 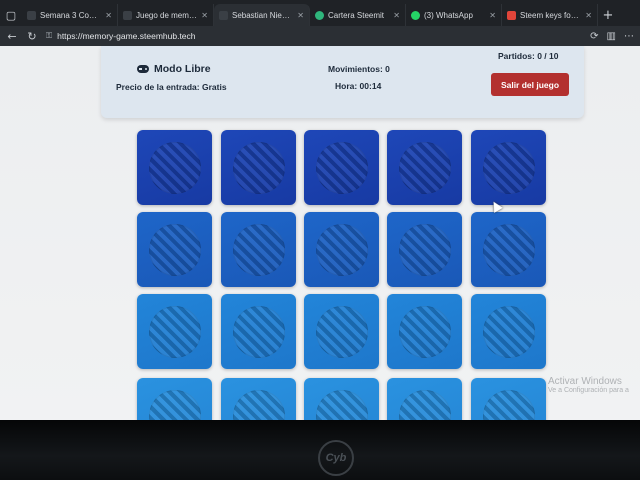 I want to click on tab-label: (3) WhatsApp, so click(x=448, y=15).